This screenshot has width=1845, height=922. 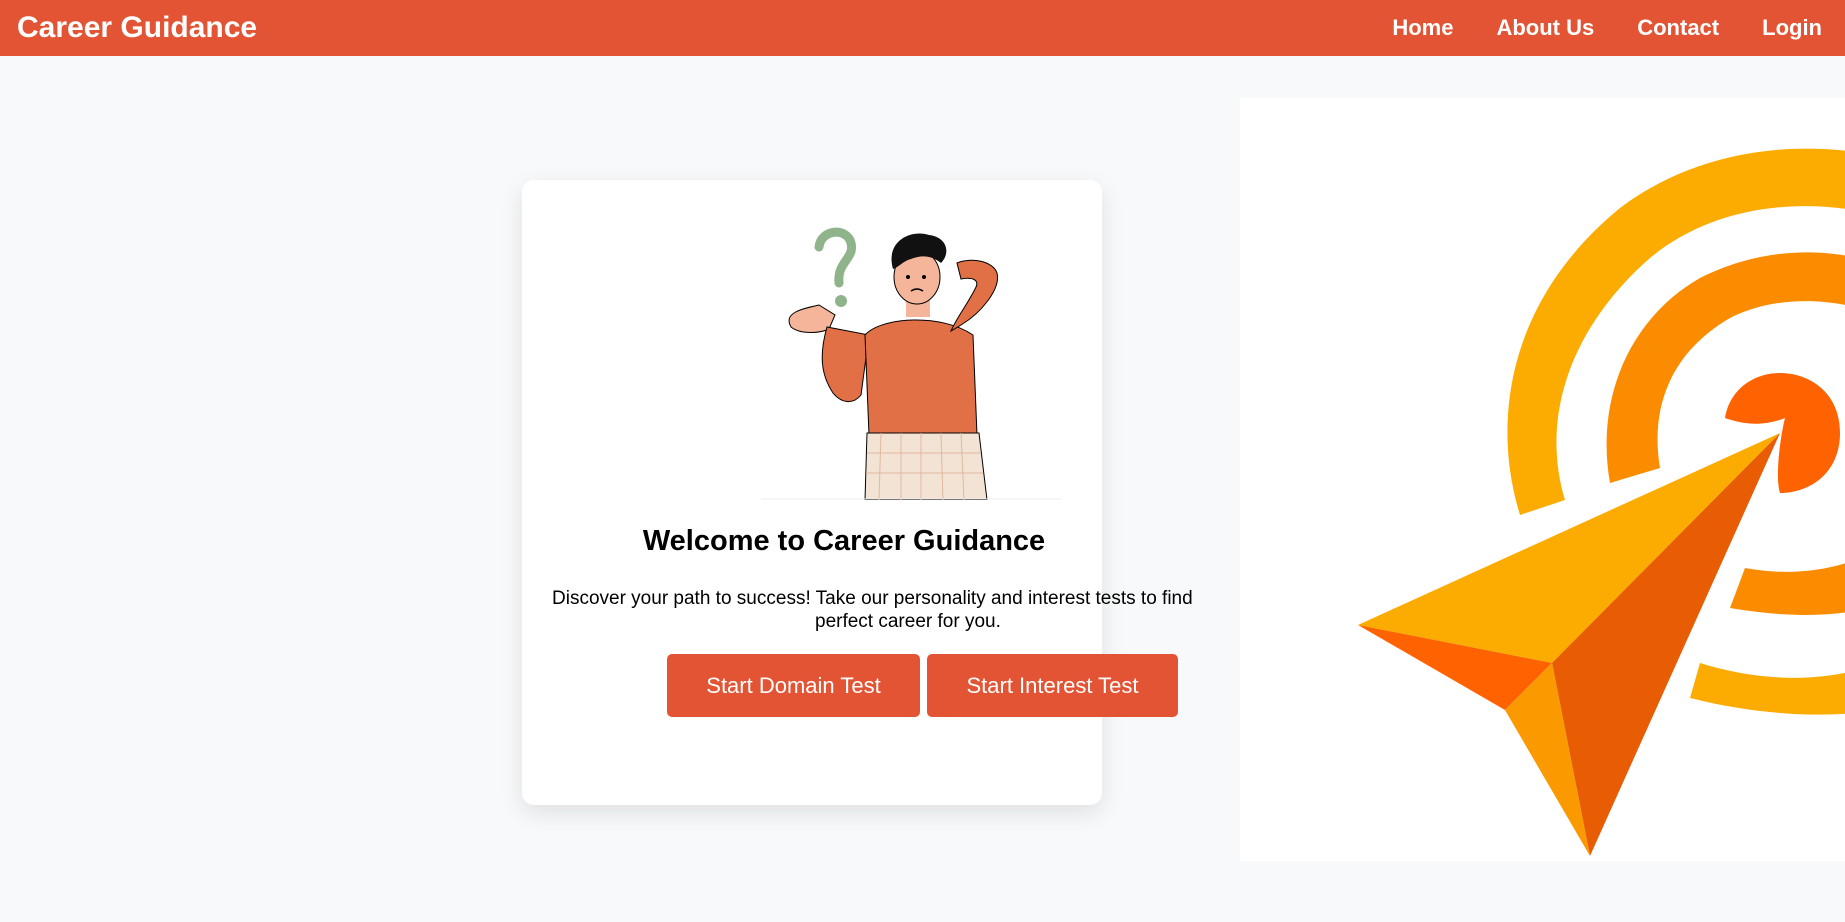 I want to click on confused-person-illustration, so click(x=911, y=363).